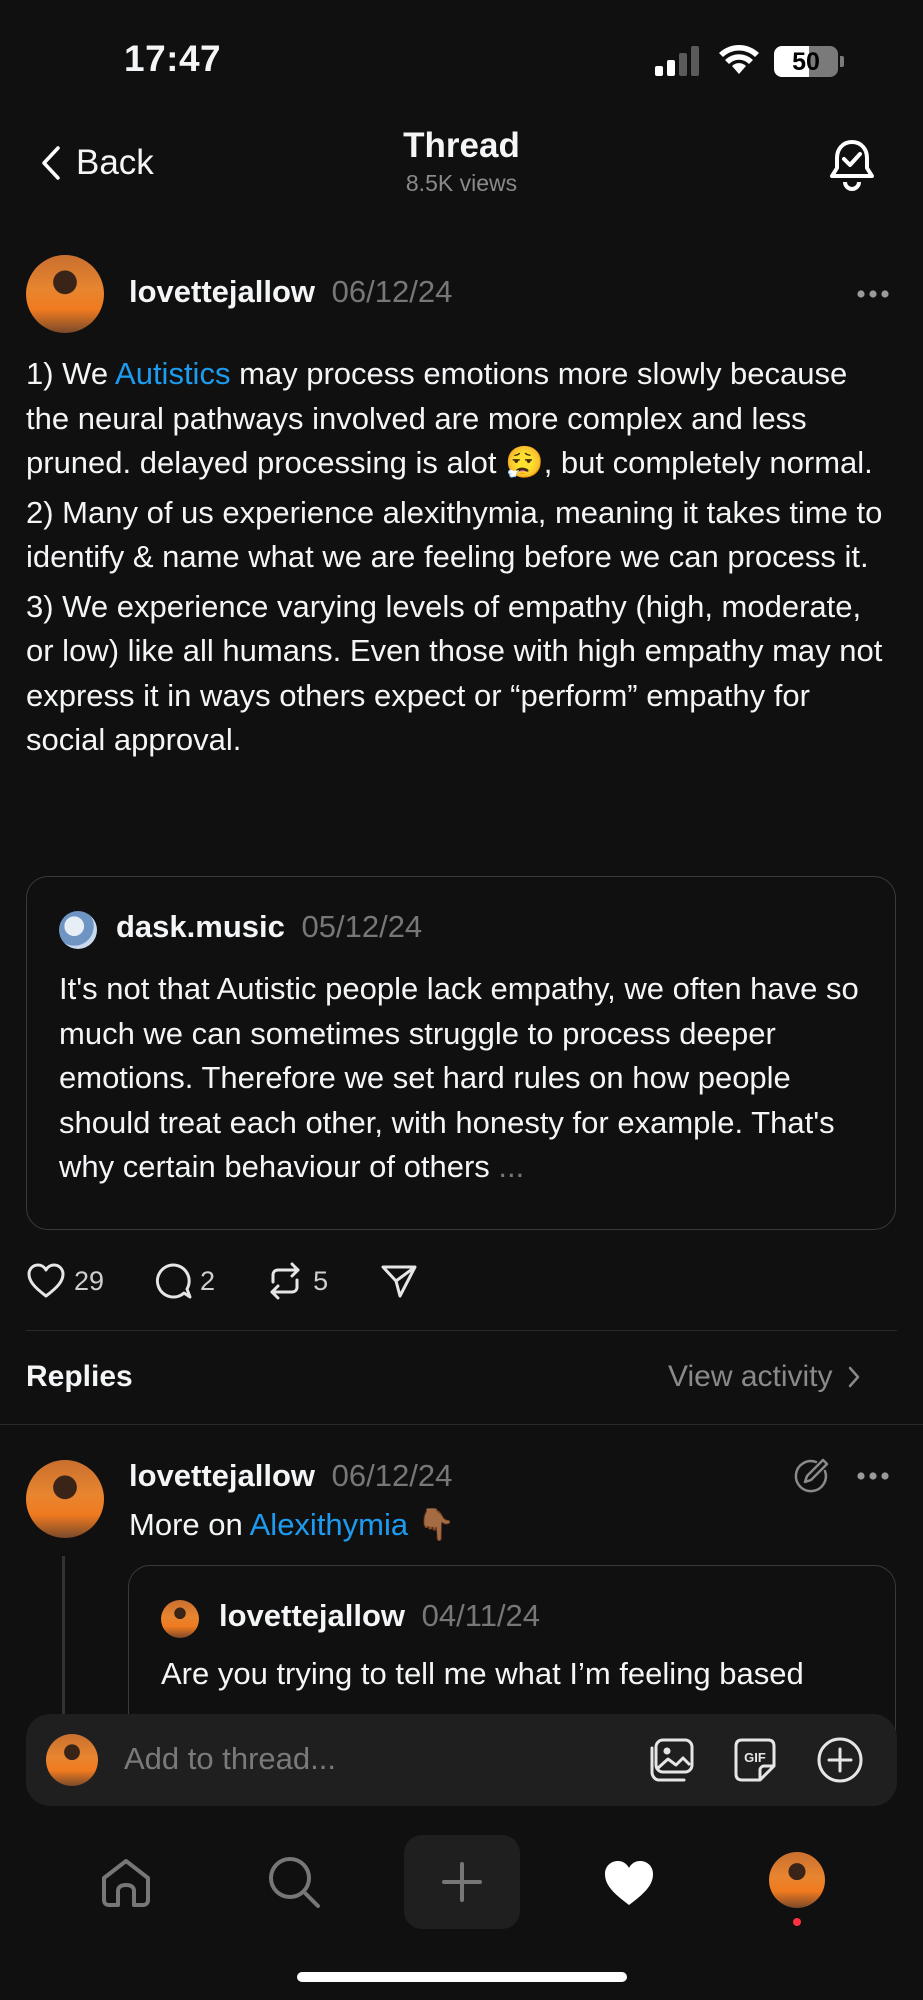 This screenshot has width=923, height=2000. I want to click on emoji: 👇🏾, so click(436, 1524).